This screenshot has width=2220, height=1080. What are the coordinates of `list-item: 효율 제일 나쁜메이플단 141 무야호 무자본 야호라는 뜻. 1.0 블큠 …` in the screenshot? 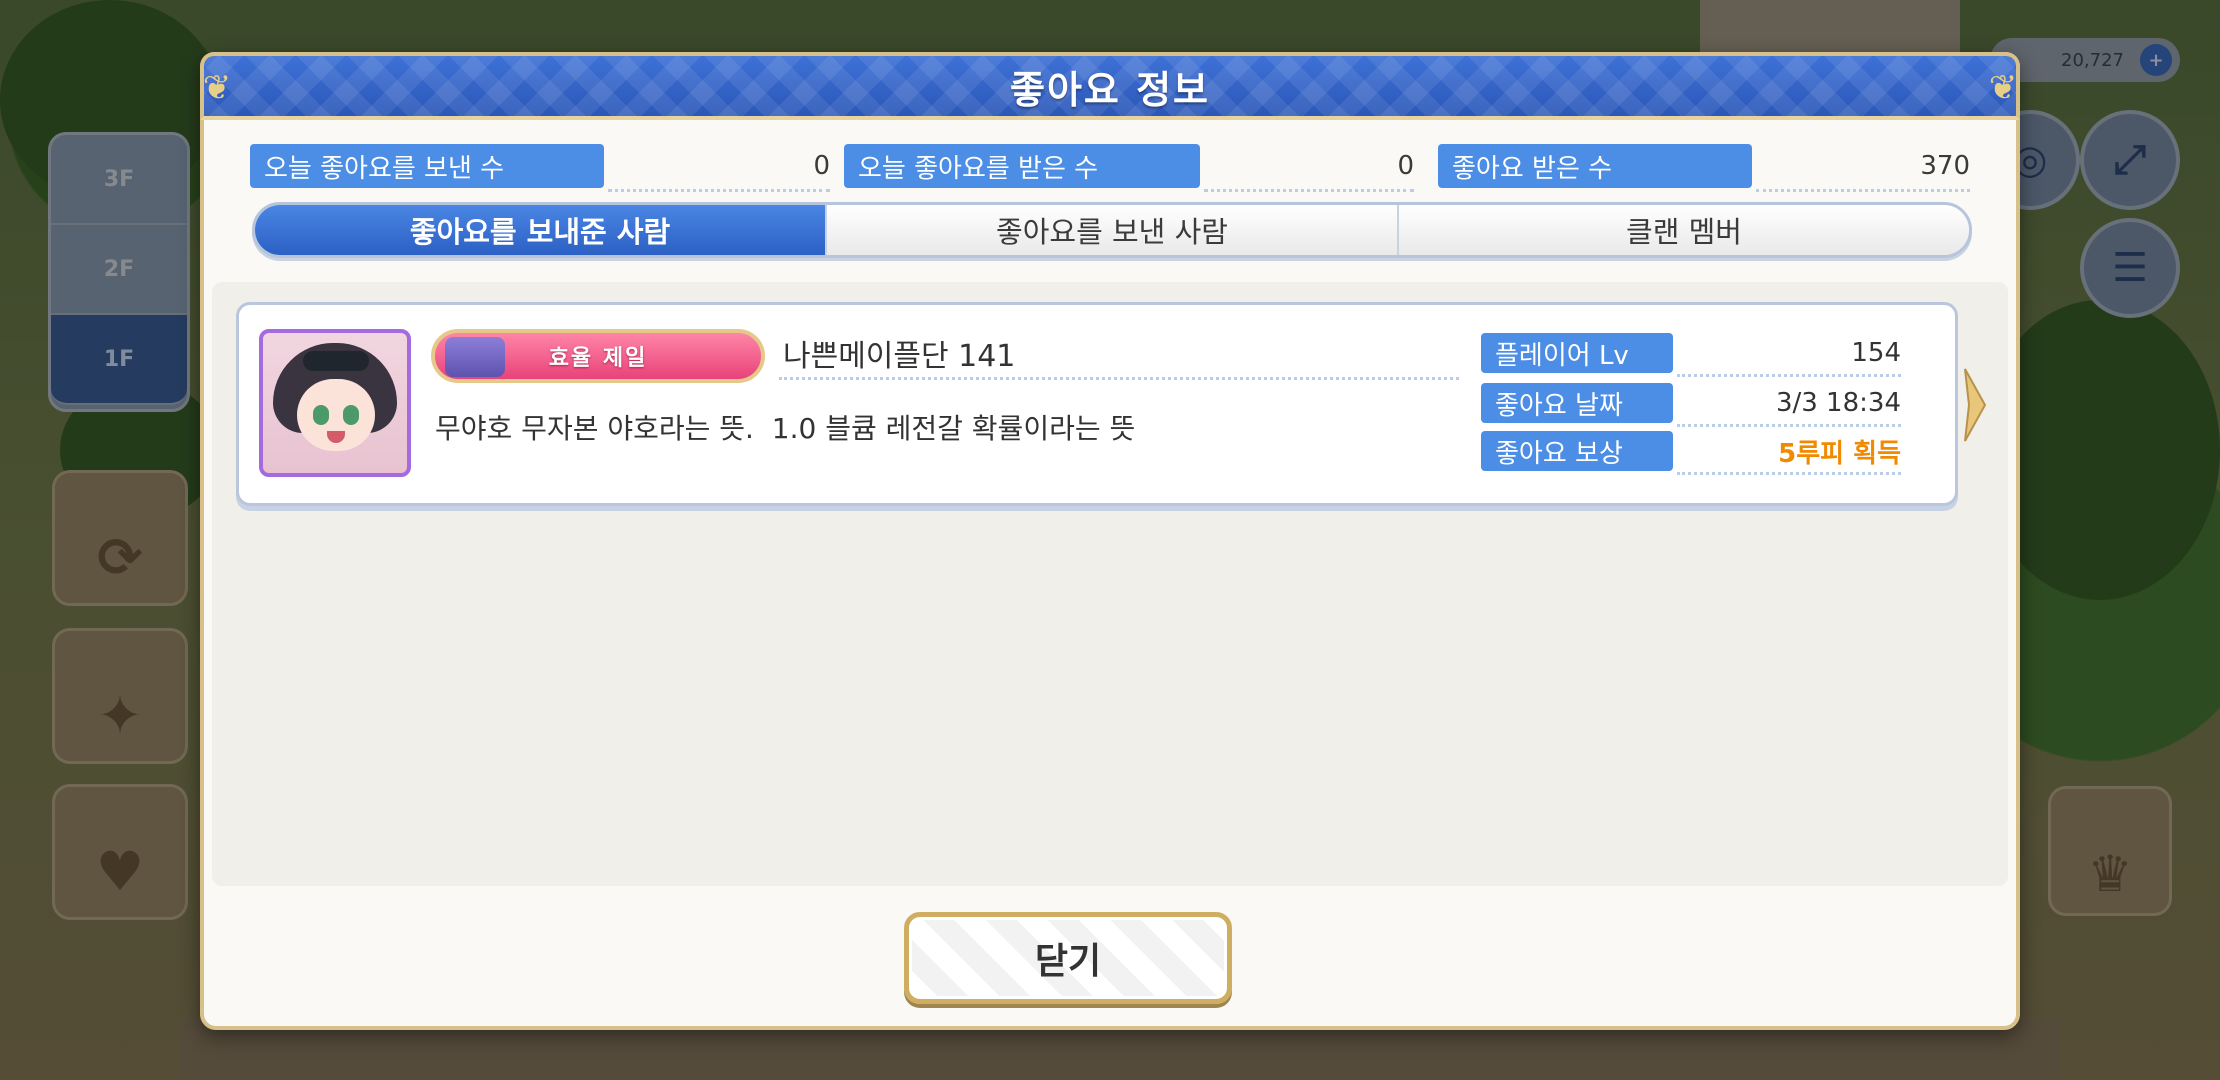 It's located at (1111, 404).